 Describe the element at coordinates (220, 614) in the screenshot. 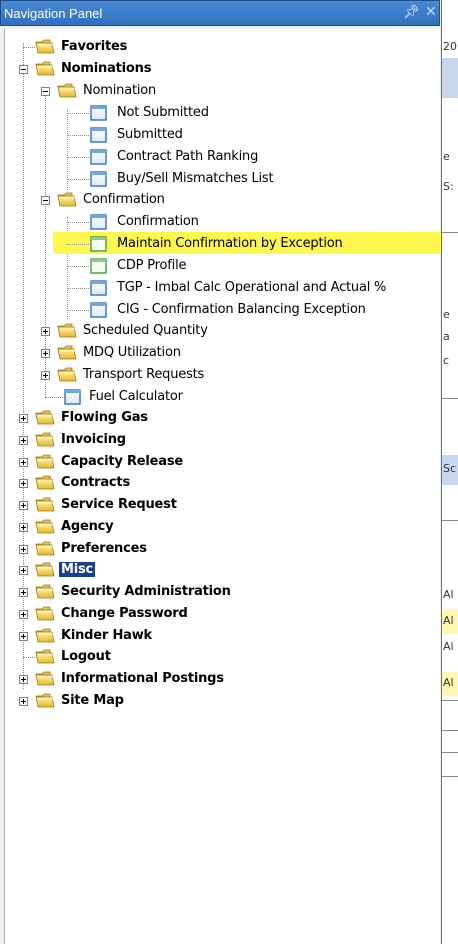

I see `tree-item-change-password: Change Password` at that location.